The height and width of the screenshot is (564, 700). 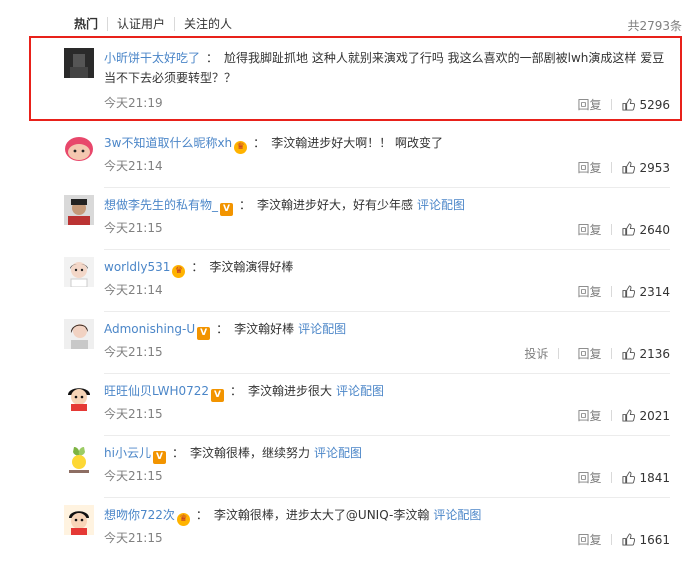 What do you see at coordinates (654, 229) in the screenshot?
I see `like-count: 2640` at bounding box center [654, 229].